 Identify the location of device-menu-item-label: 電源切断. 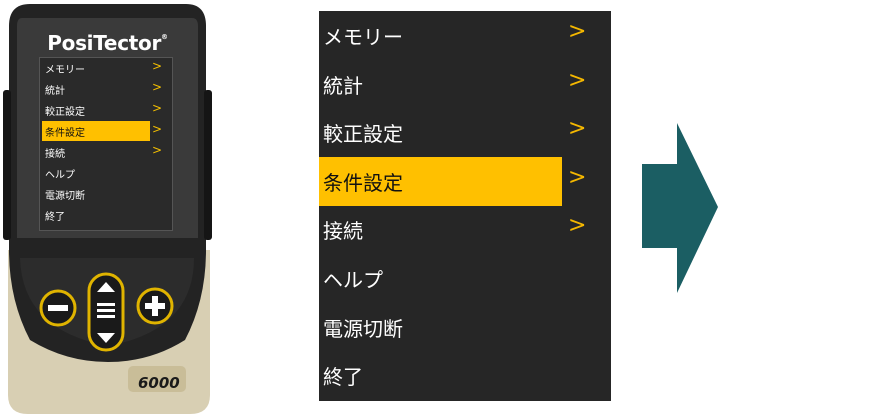
(65, 196).